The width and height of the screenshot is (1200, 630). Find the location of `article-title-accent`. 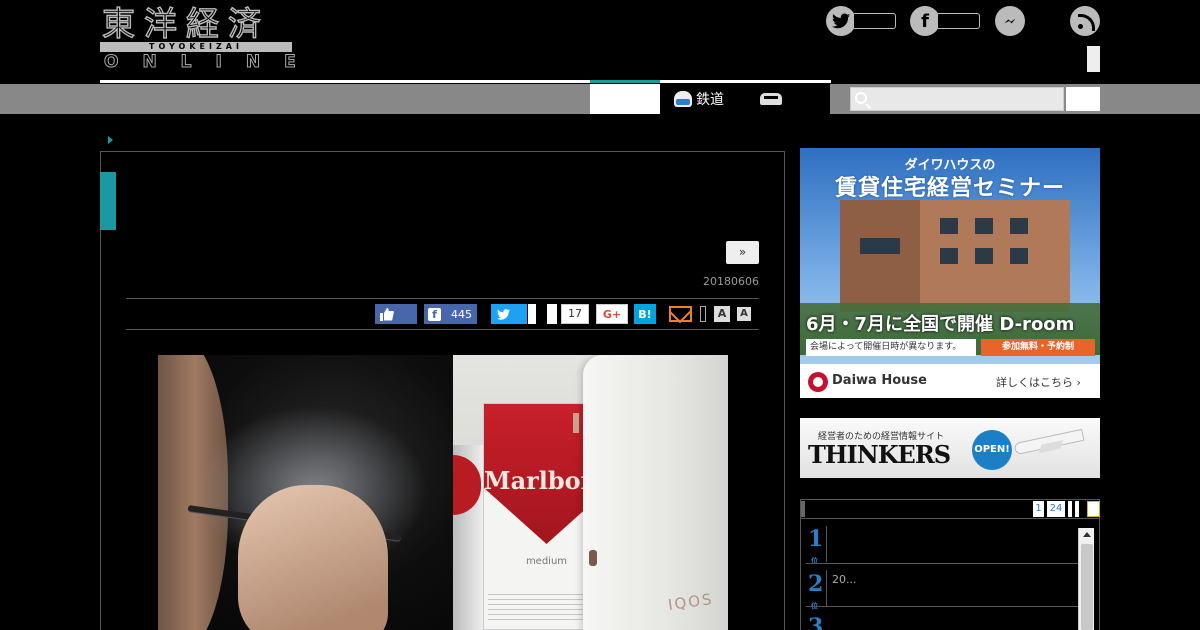

article-title-accent is located at coordinates (108, 201).